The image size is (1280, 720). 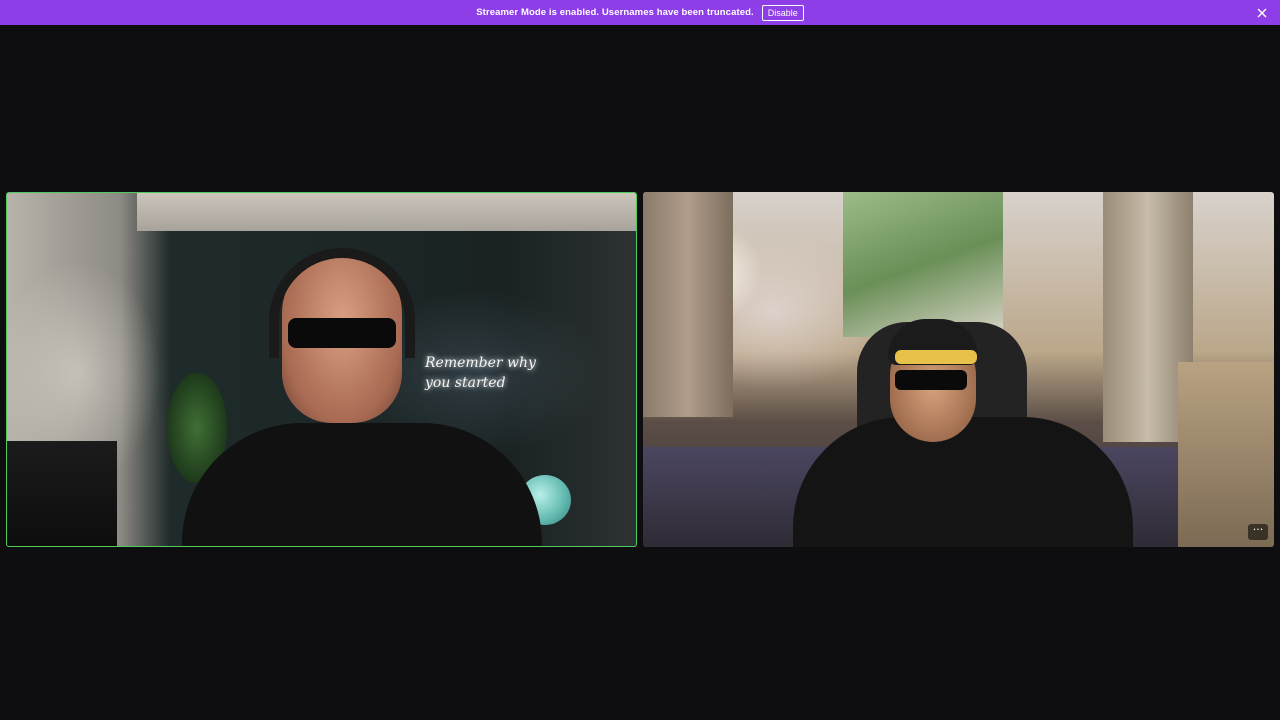 I want to click on close-icon, so click(x=1262, y=12).